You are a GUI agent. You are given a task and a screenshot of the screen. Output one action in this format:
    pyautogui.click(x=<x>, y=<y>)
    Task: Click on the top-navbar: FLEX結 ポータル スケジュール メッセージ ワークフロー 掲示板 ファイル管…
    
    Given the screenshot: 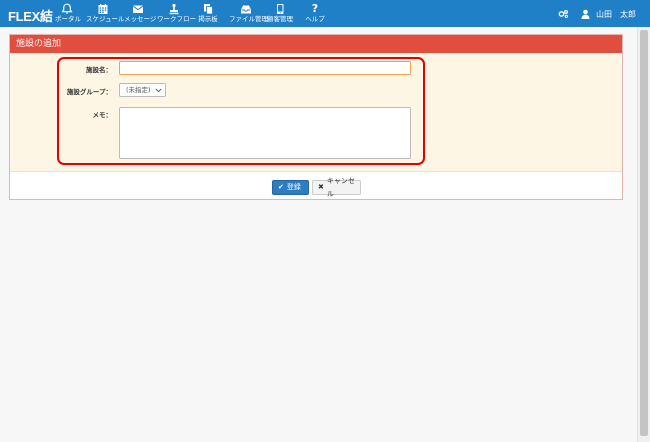 What is the action you would take?
    pyautogui.click(x=325, y=13)
    